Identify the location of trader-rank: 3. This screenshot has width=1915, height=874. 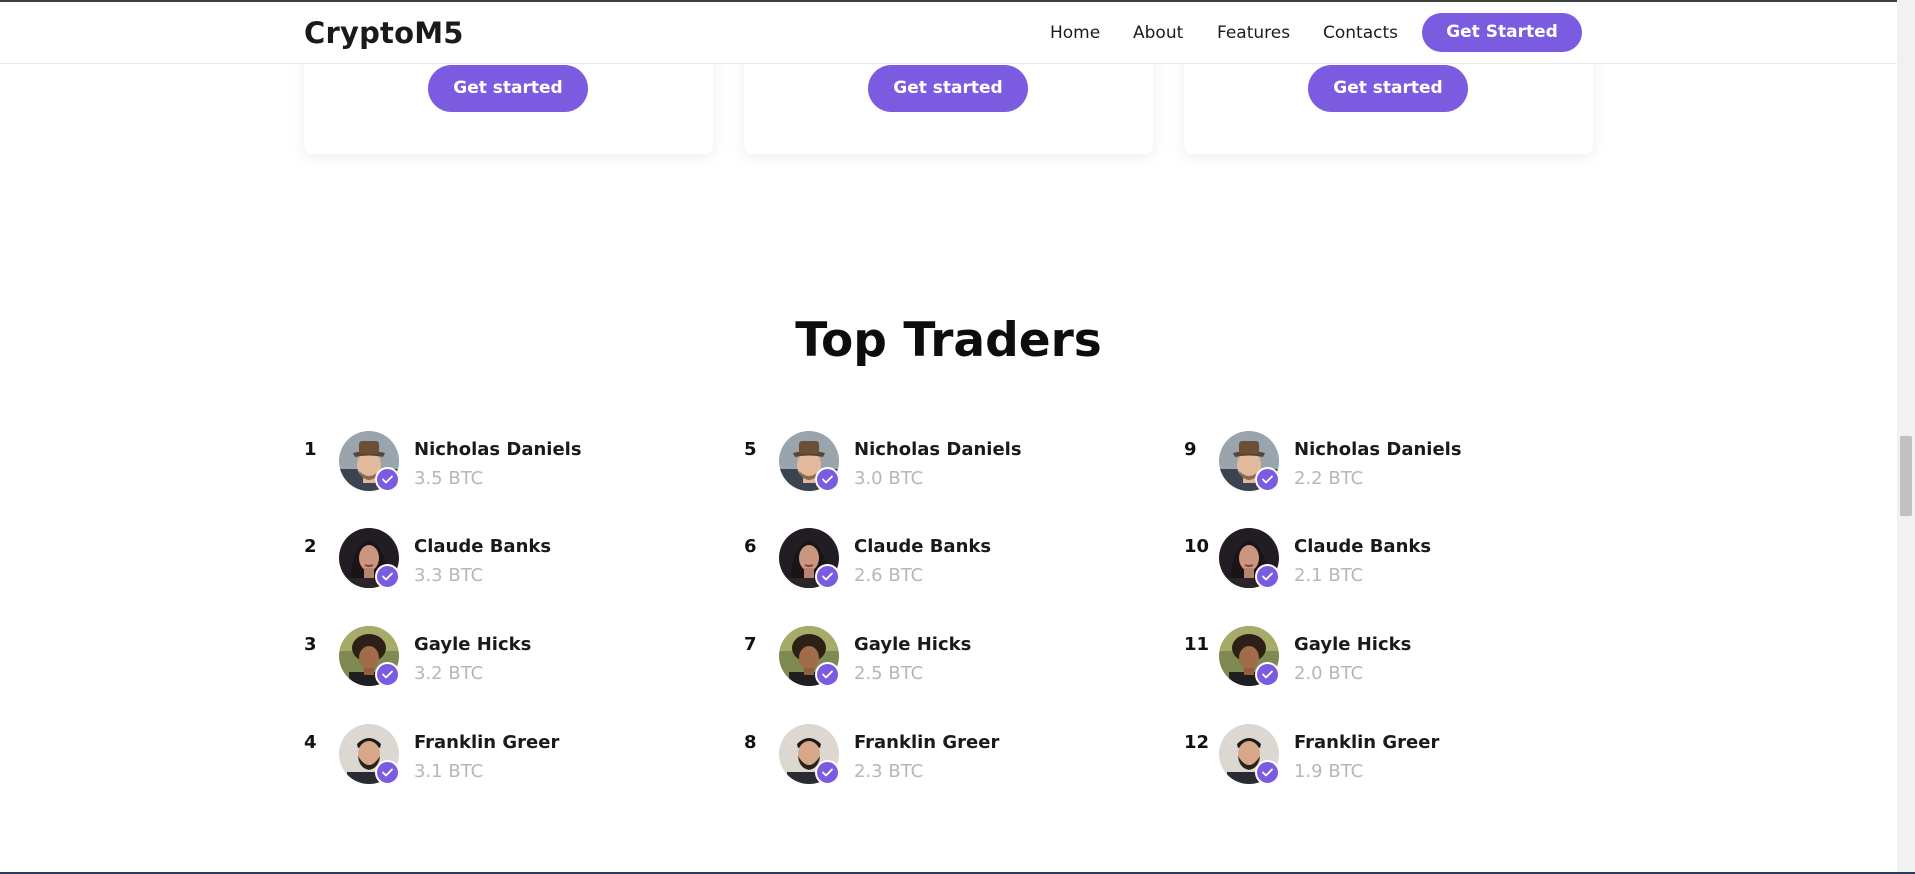
(310, 644).